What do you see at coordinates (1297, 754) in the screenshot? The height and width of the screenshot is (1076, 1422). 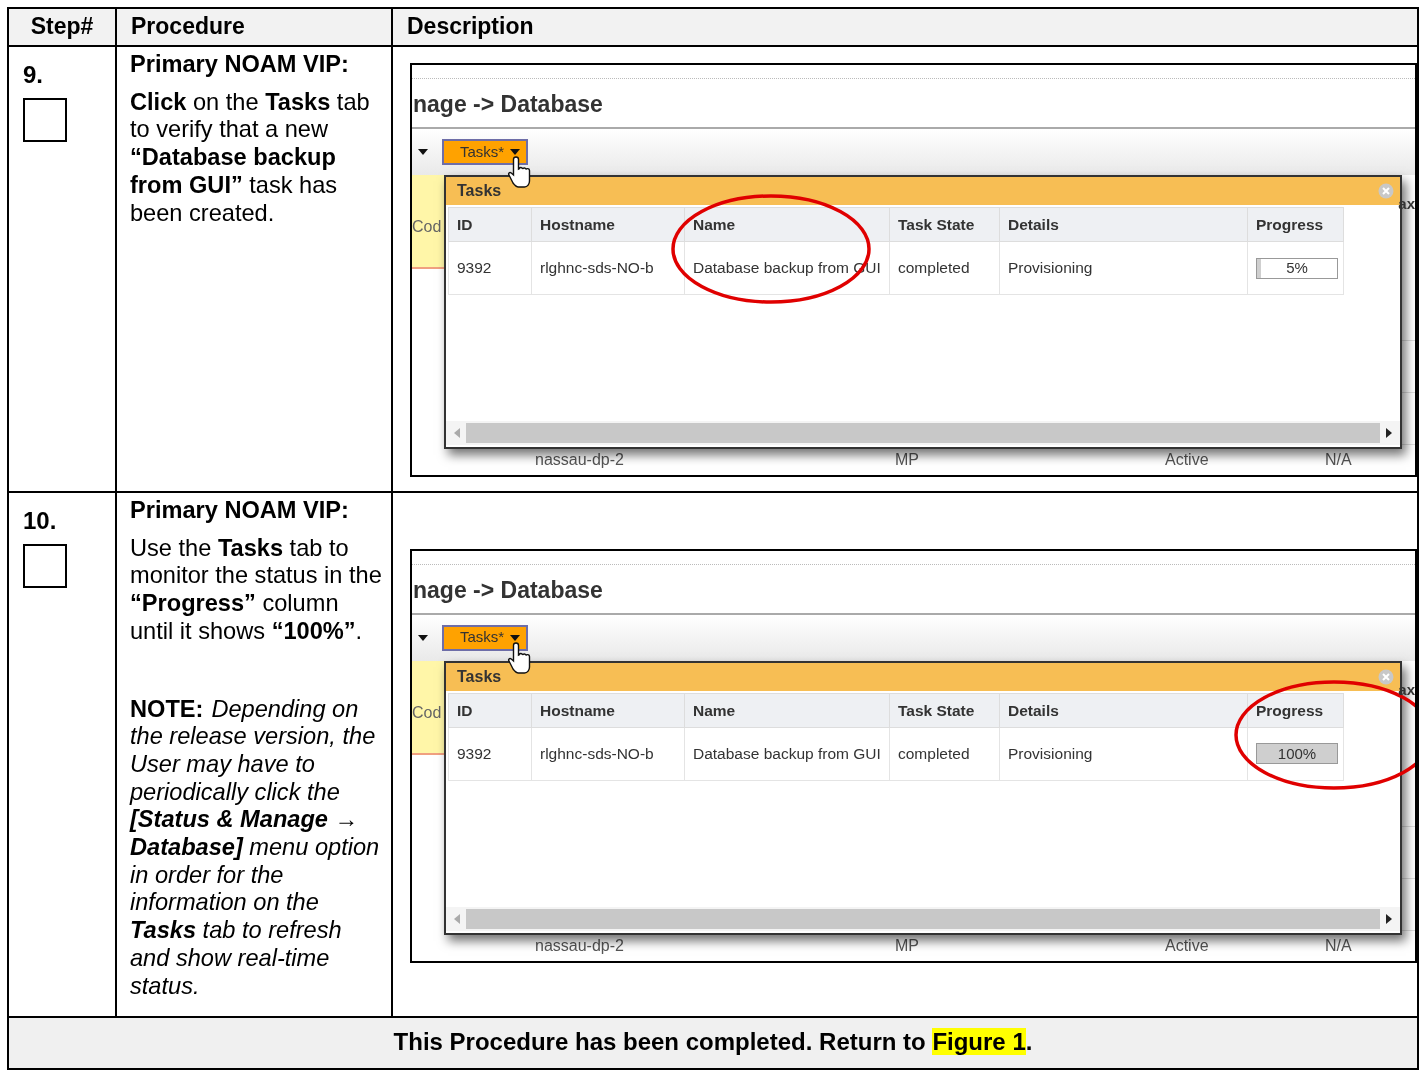 I see `progress-reading: 100%` at bounding box center [1297, 754].